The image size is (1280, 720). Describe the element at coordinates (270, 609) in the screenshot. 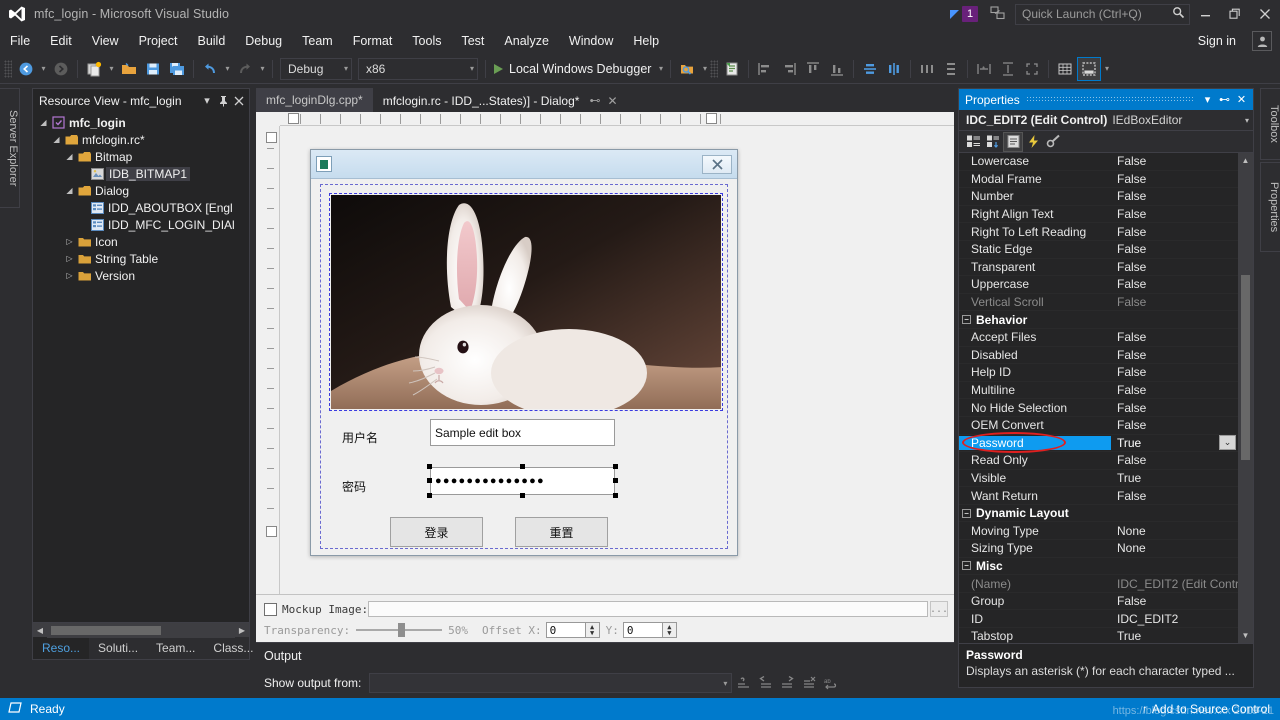

I see `mockup-image-checkbox` at that location.